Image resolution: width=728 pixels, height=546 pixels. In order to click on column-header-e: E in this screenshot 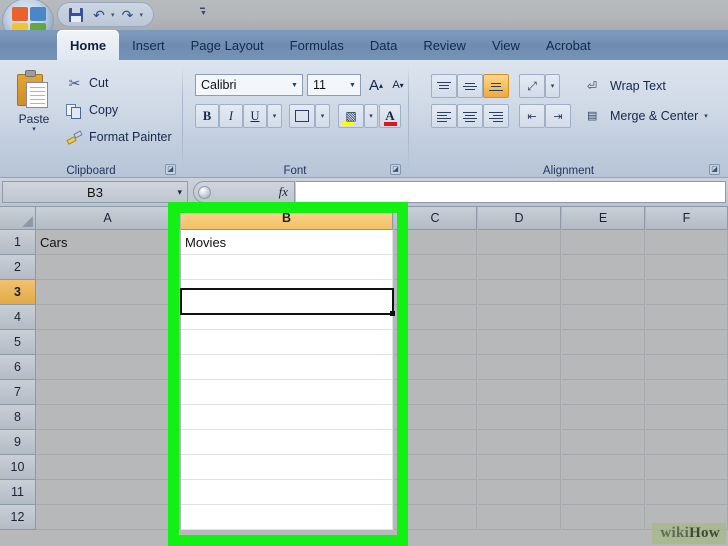, I will do `click(603, 218)`.